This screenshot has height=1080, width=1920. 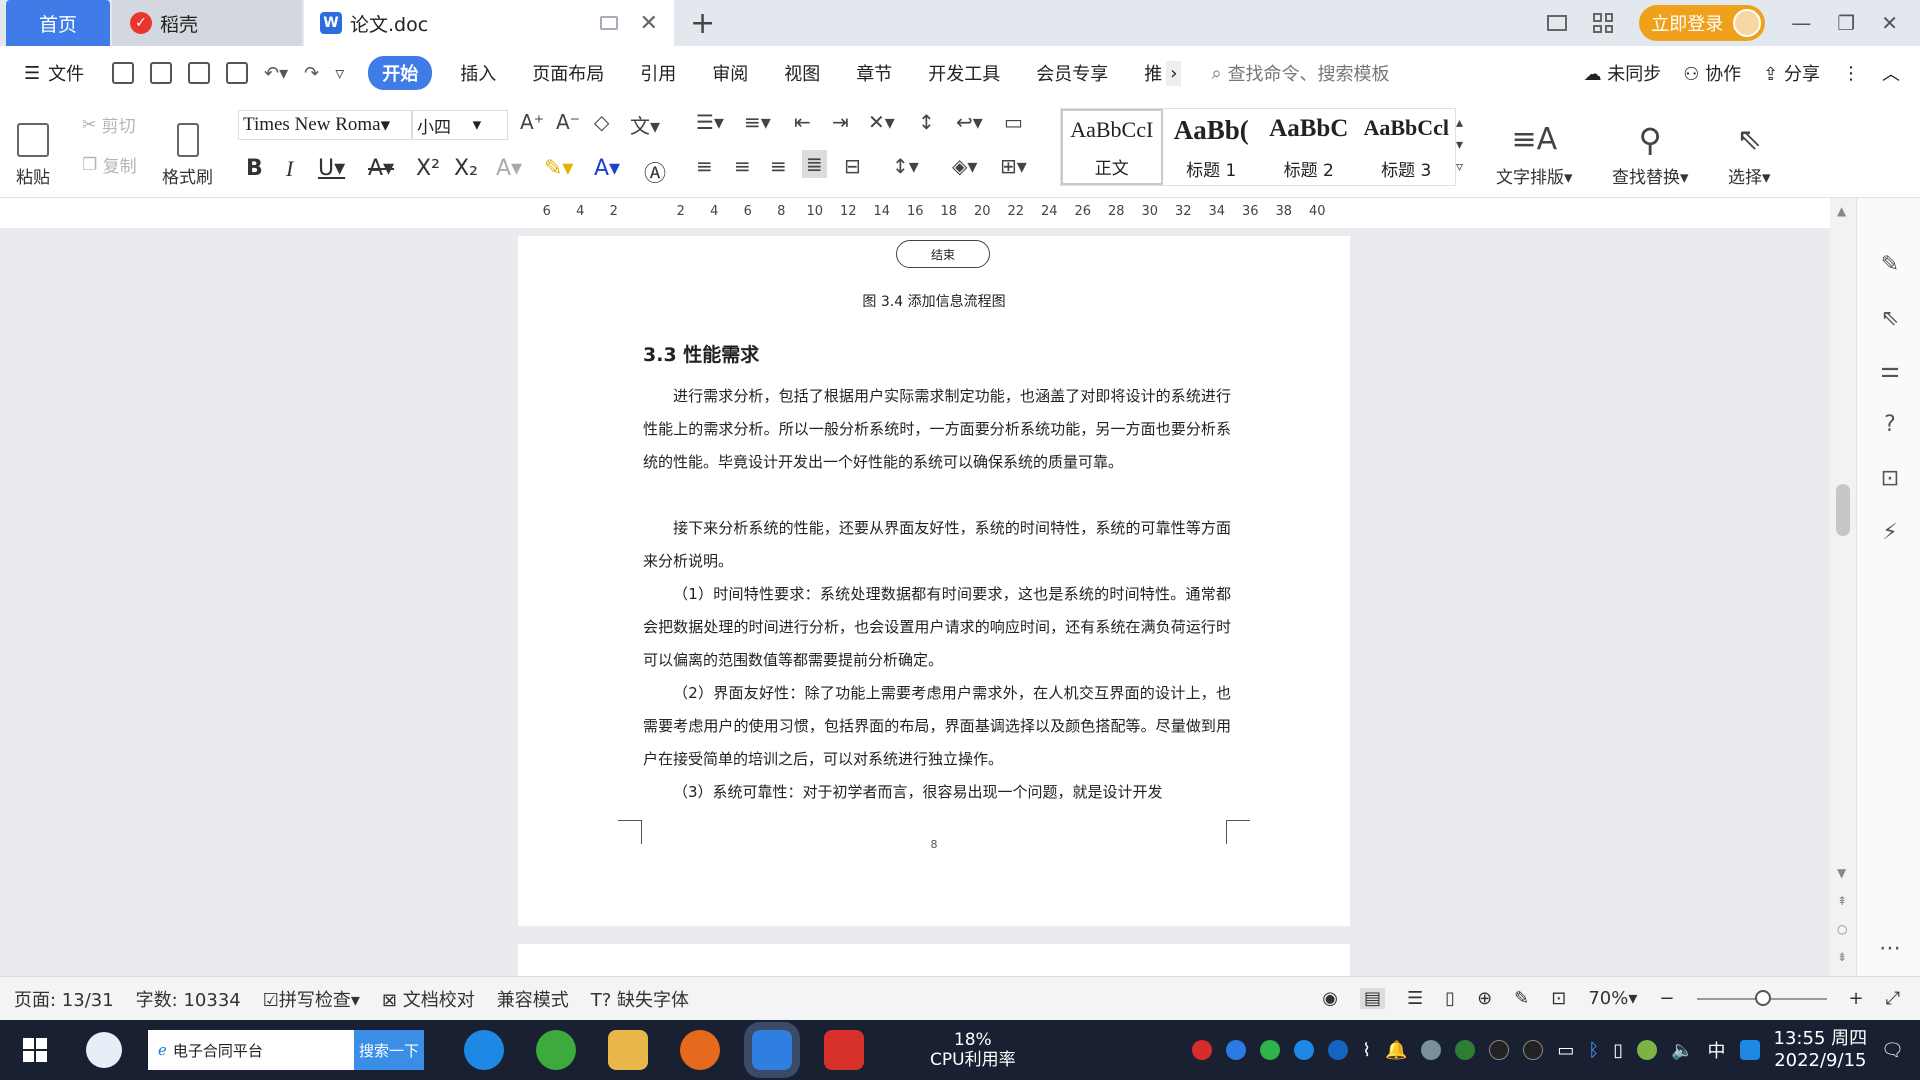 I want to click on text-effect-icon: A▾, so click(x=509, y=168).